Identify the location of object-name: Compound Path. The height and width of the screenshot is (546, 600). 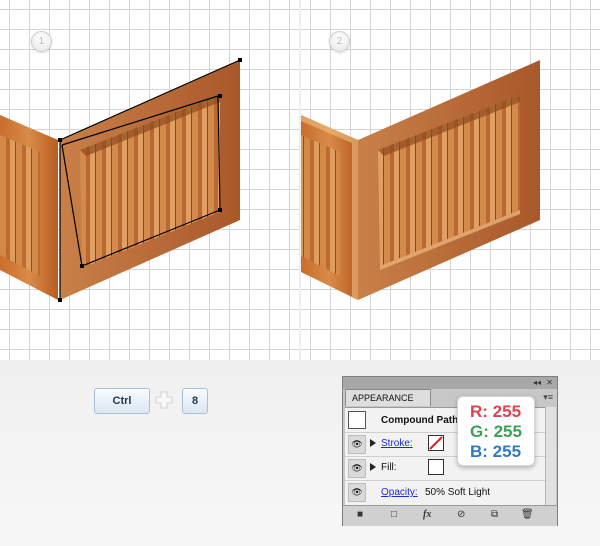
(420, 420).